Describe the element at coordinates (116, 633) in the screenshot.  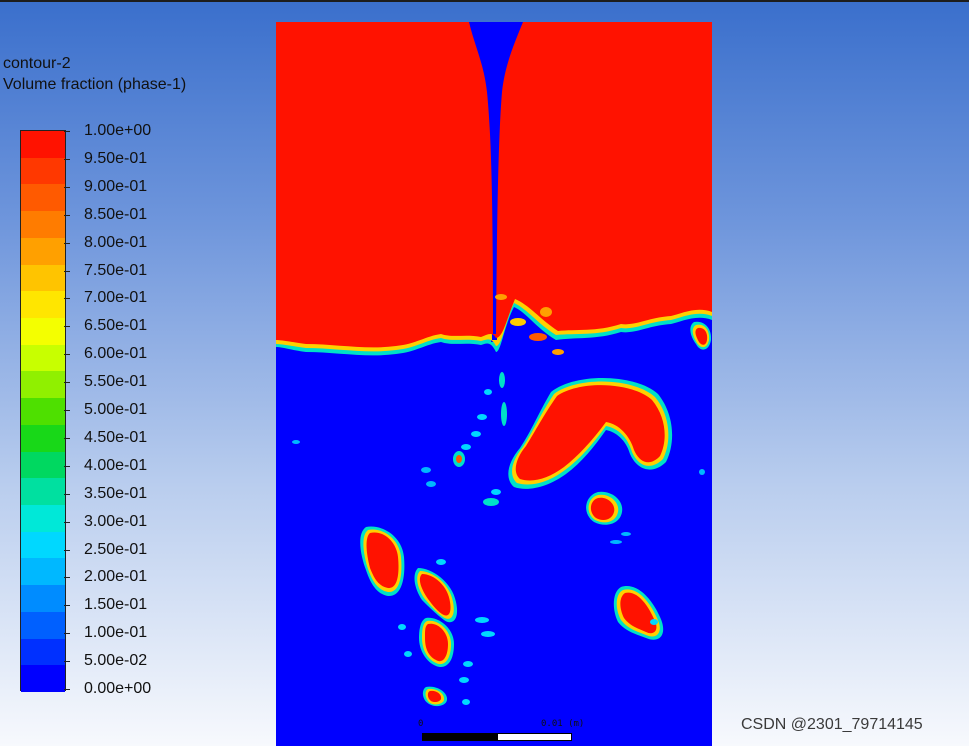
I see `legend-label: 1.00e-01` at that location.